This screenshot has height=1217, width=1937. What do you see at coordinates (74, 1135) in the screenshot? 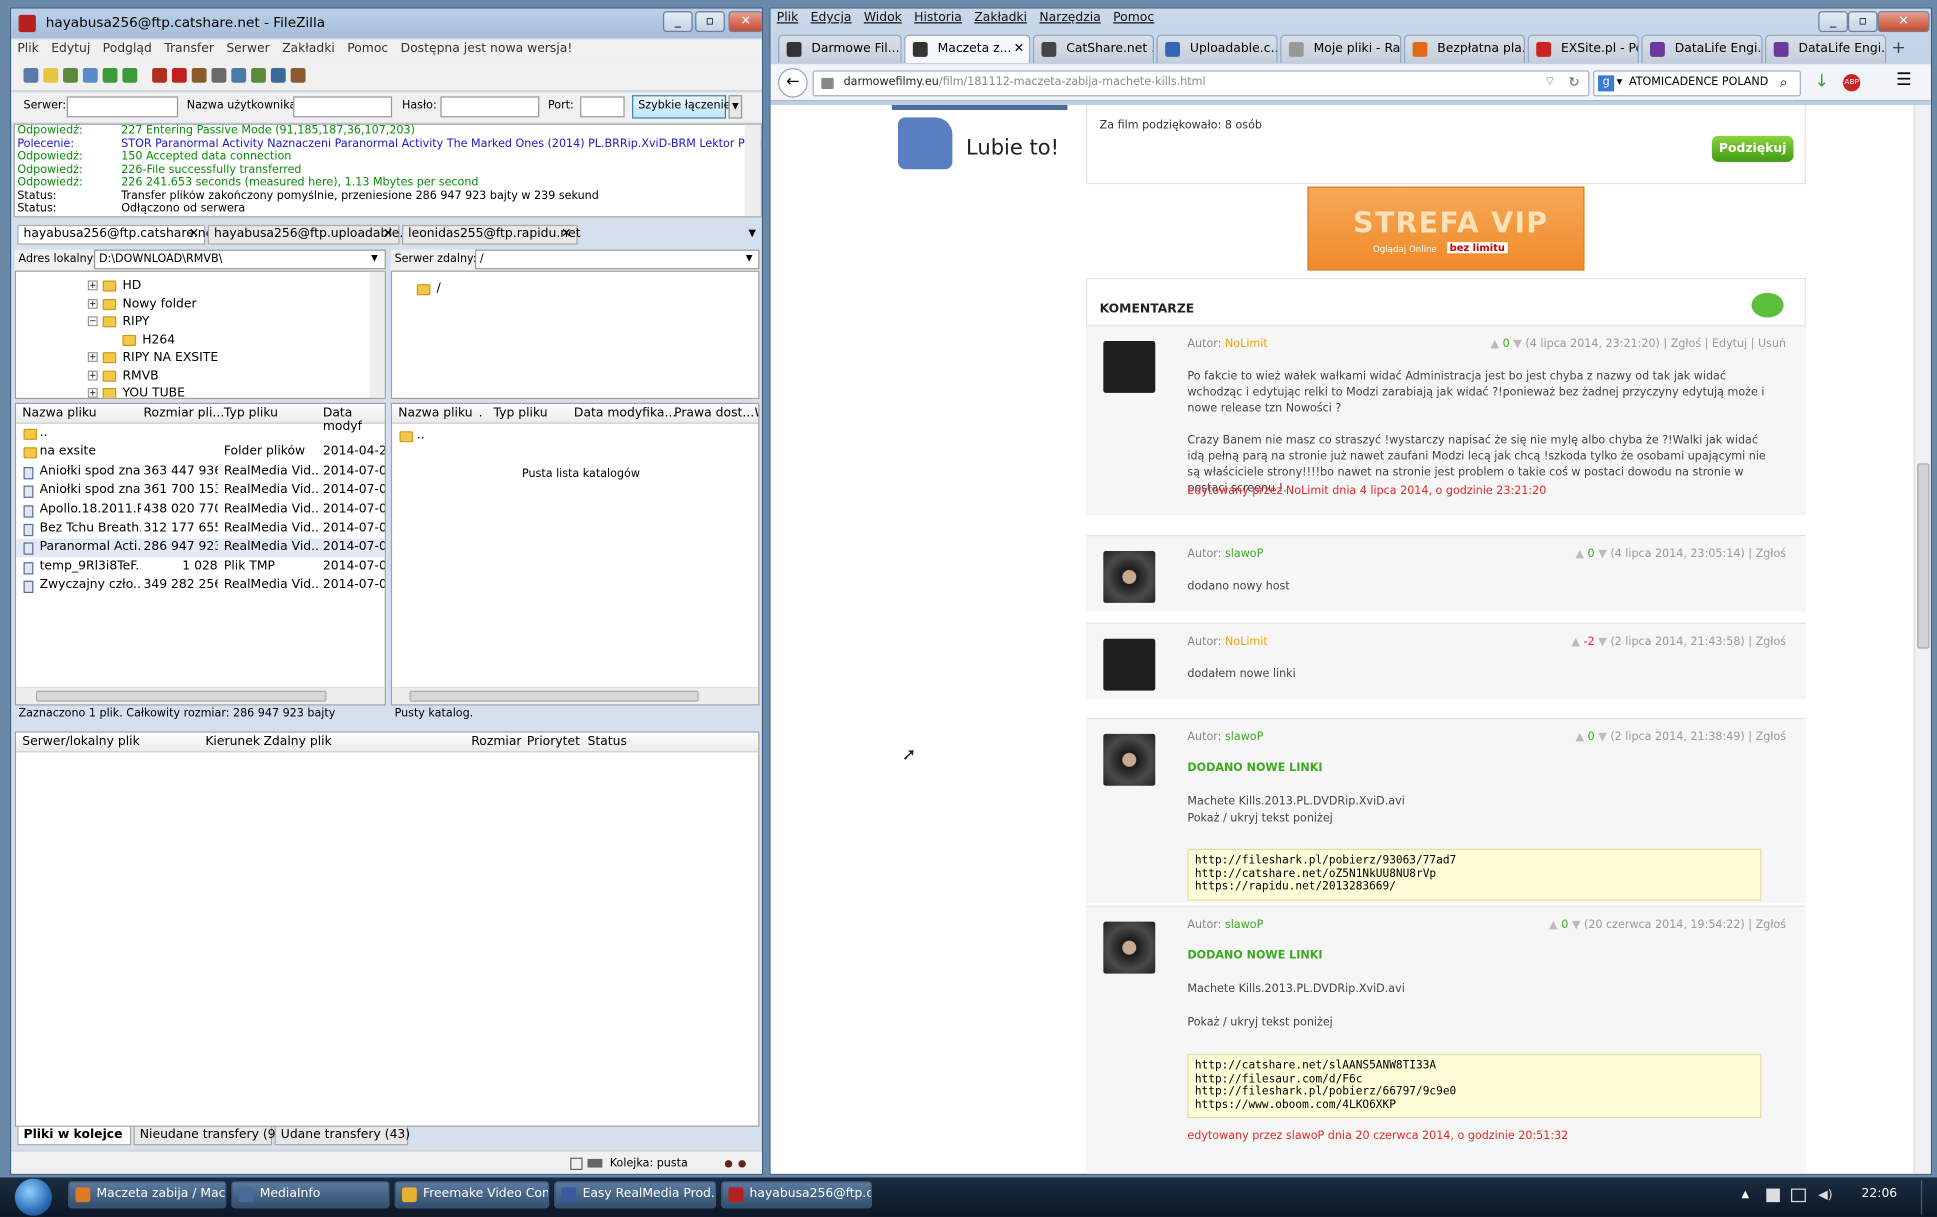
I see `queue-tab: Pliki w kolejce` at bounding box center [74, 1135].